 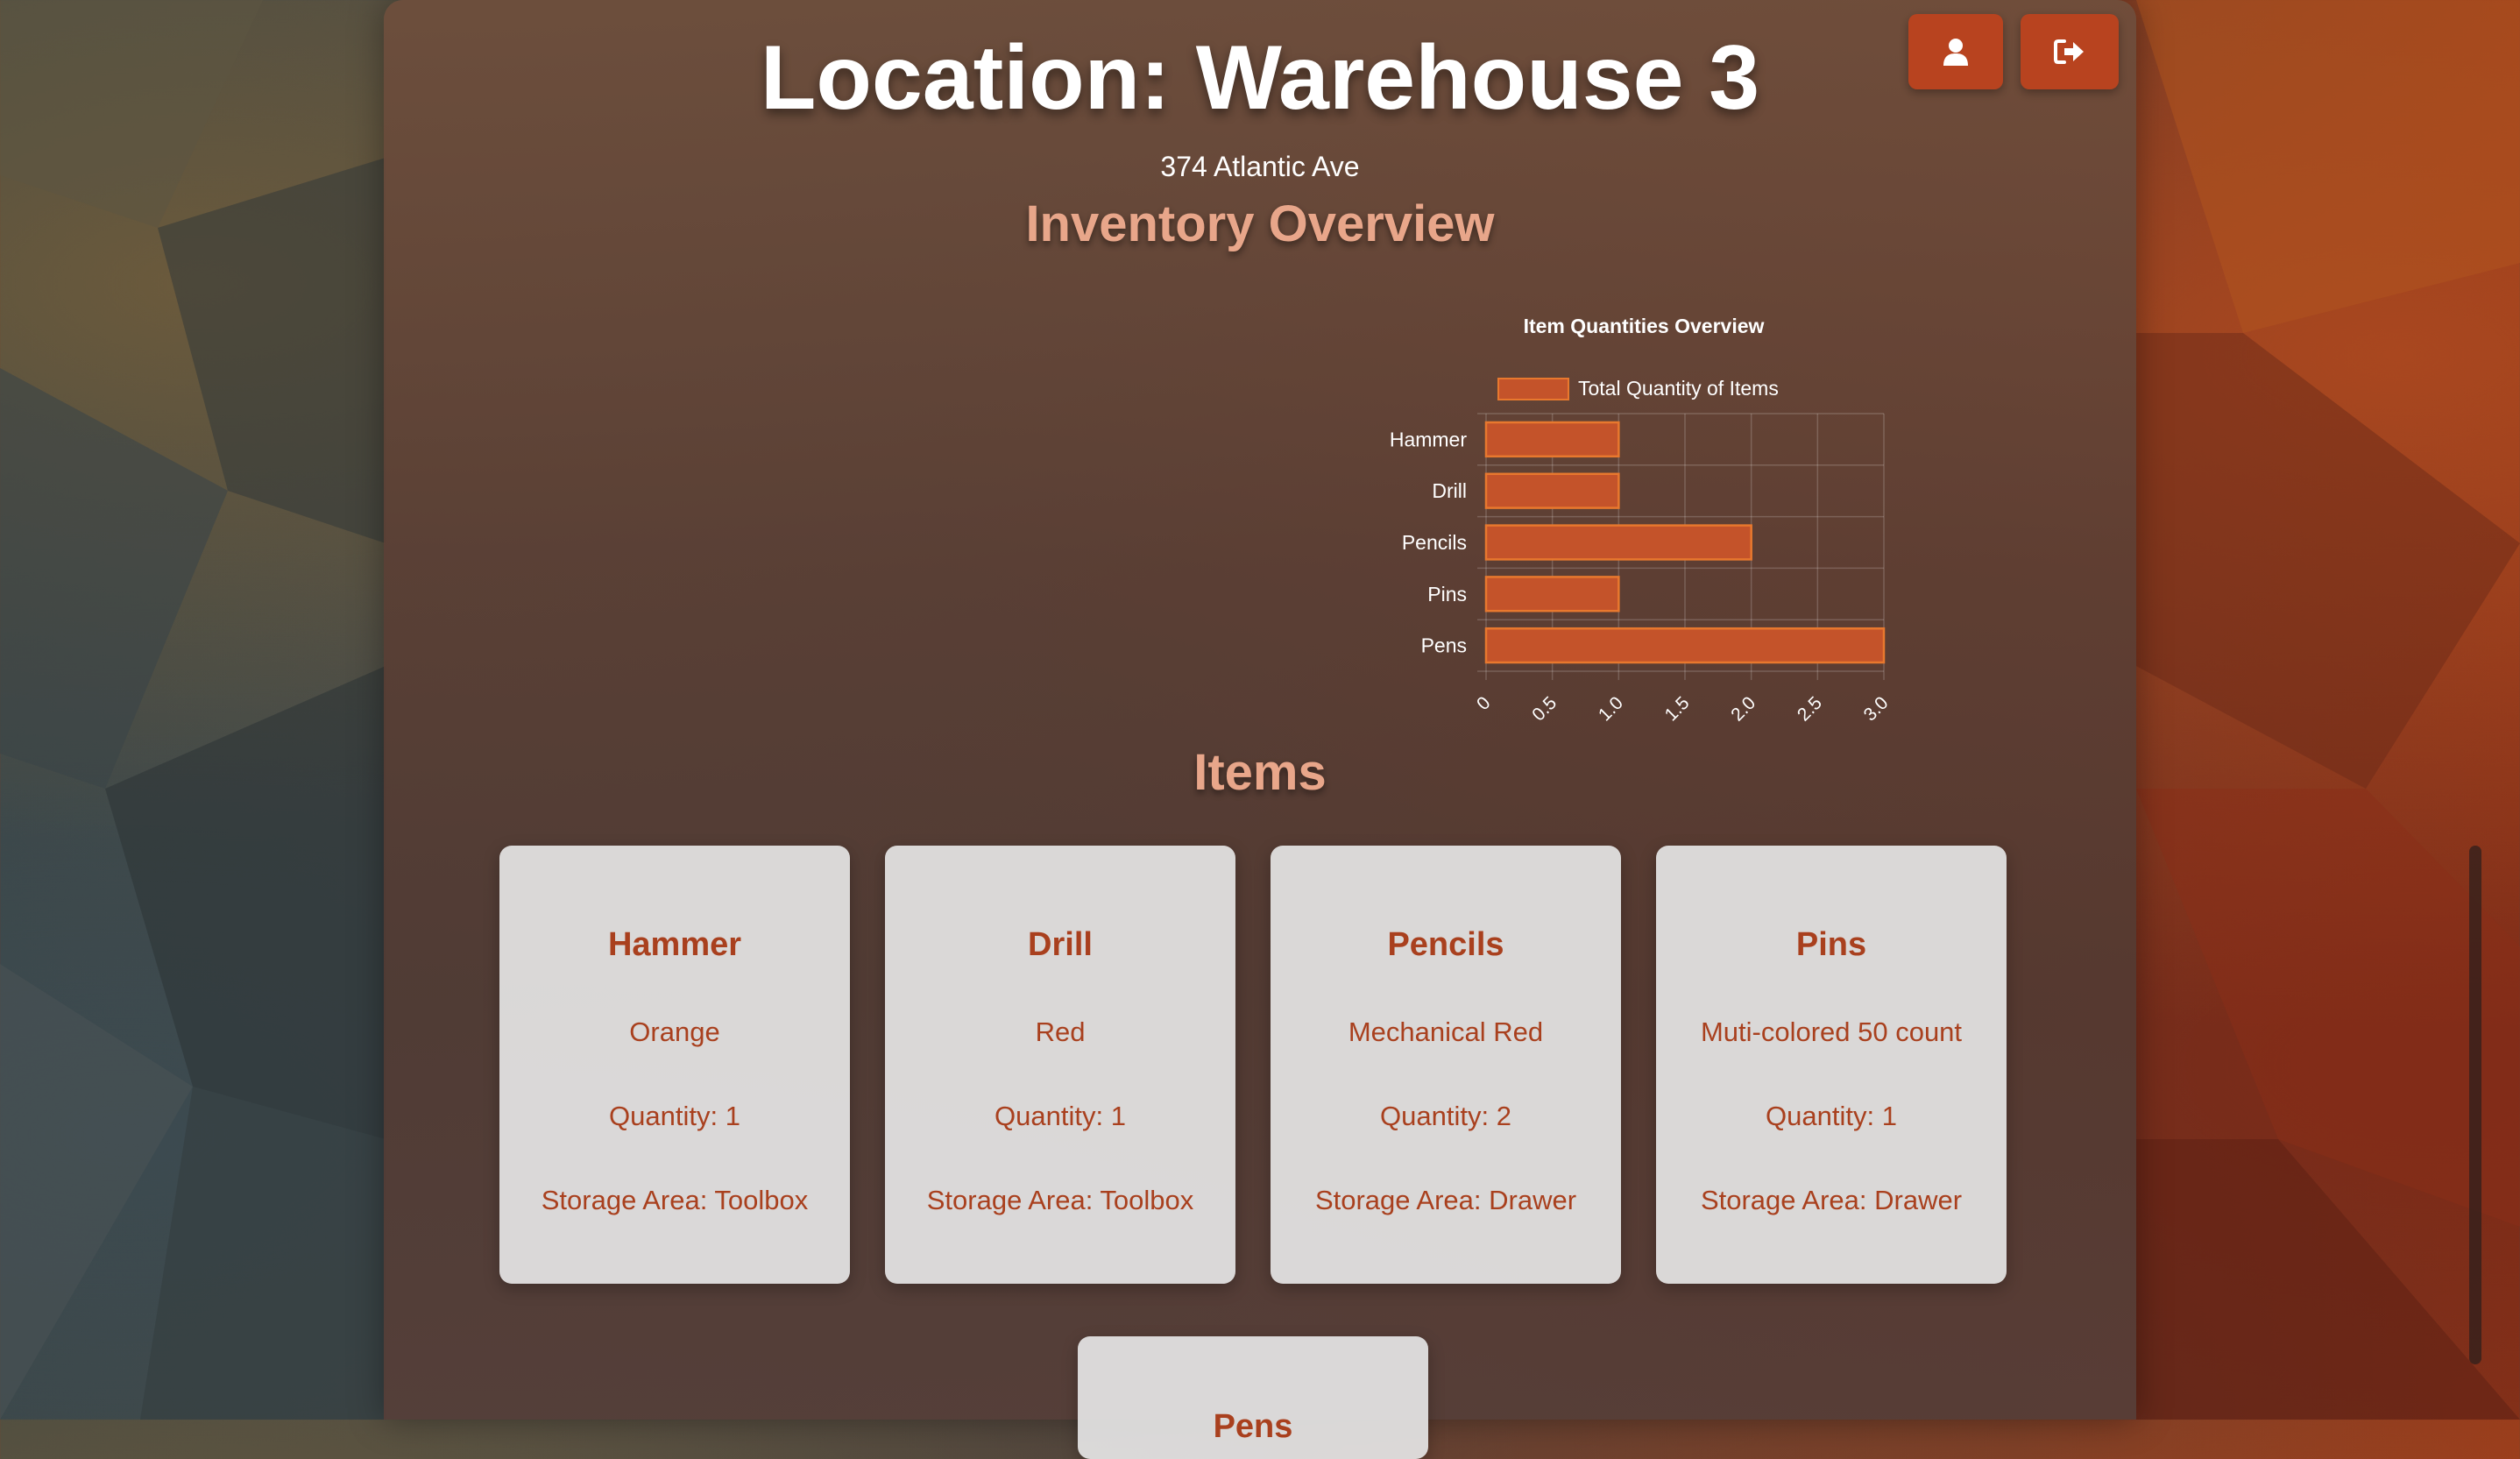 What do you see at coordinates (1831, 944) in the screenshot?
I see `item-name: Pins` at bounding box center [1831, 944].